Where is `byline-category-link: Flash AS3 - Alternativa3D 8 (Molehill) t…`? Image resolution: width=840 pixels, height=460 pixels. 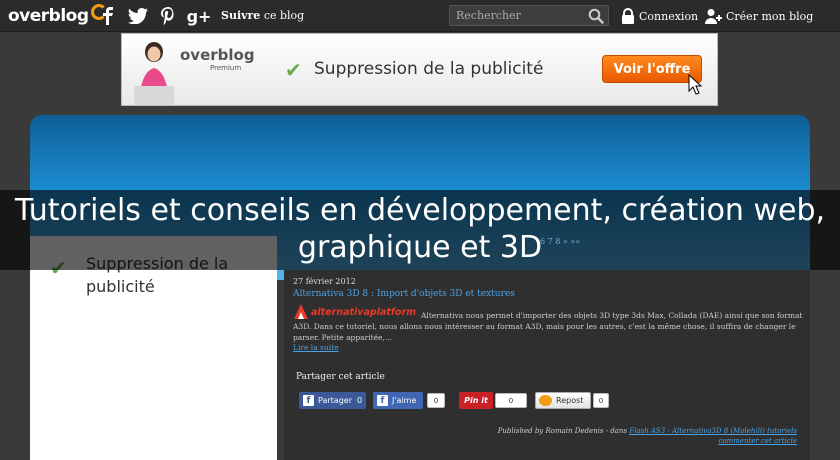
byline-category-link: Flash AS3 - Alternativa3D 8 (Molehill) t… is located at coordinates (713, 431).